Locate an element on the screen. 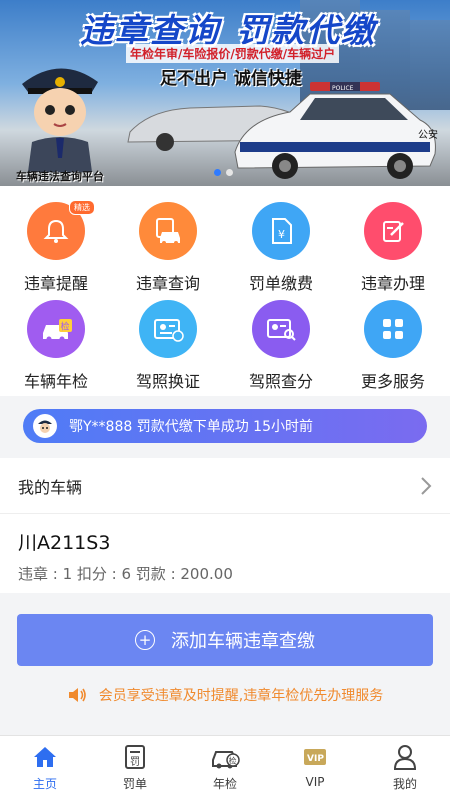 Image resolution: width=450 pixels, height=800 pixels. edit-doc-icon is located at coordinates (393, 231).